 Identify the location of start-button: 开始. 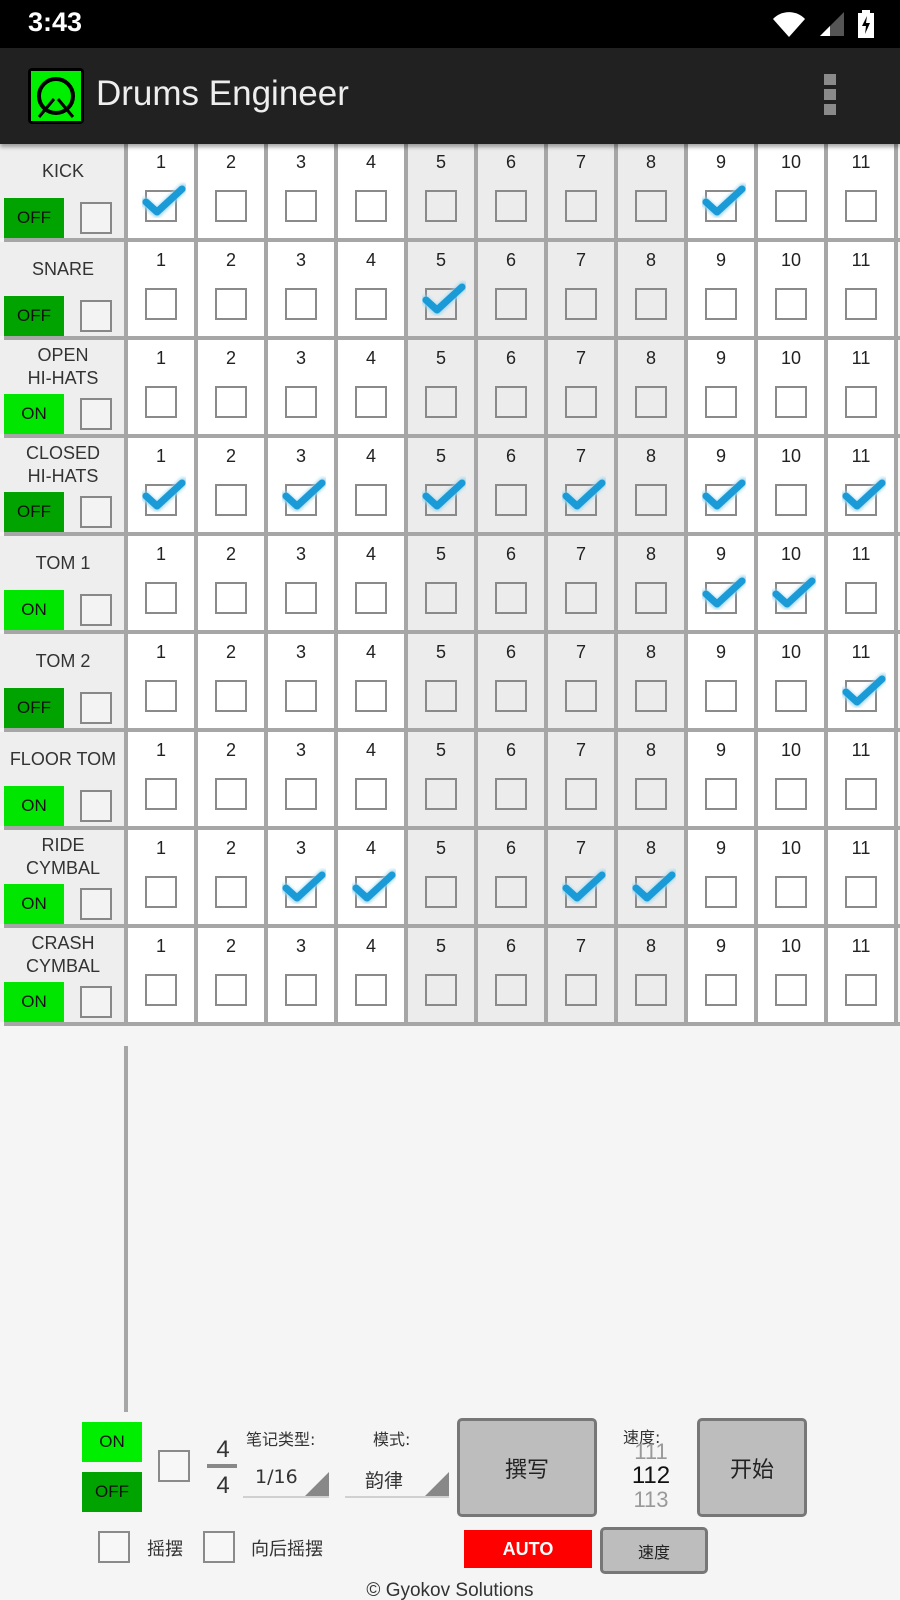
(752, 1467).